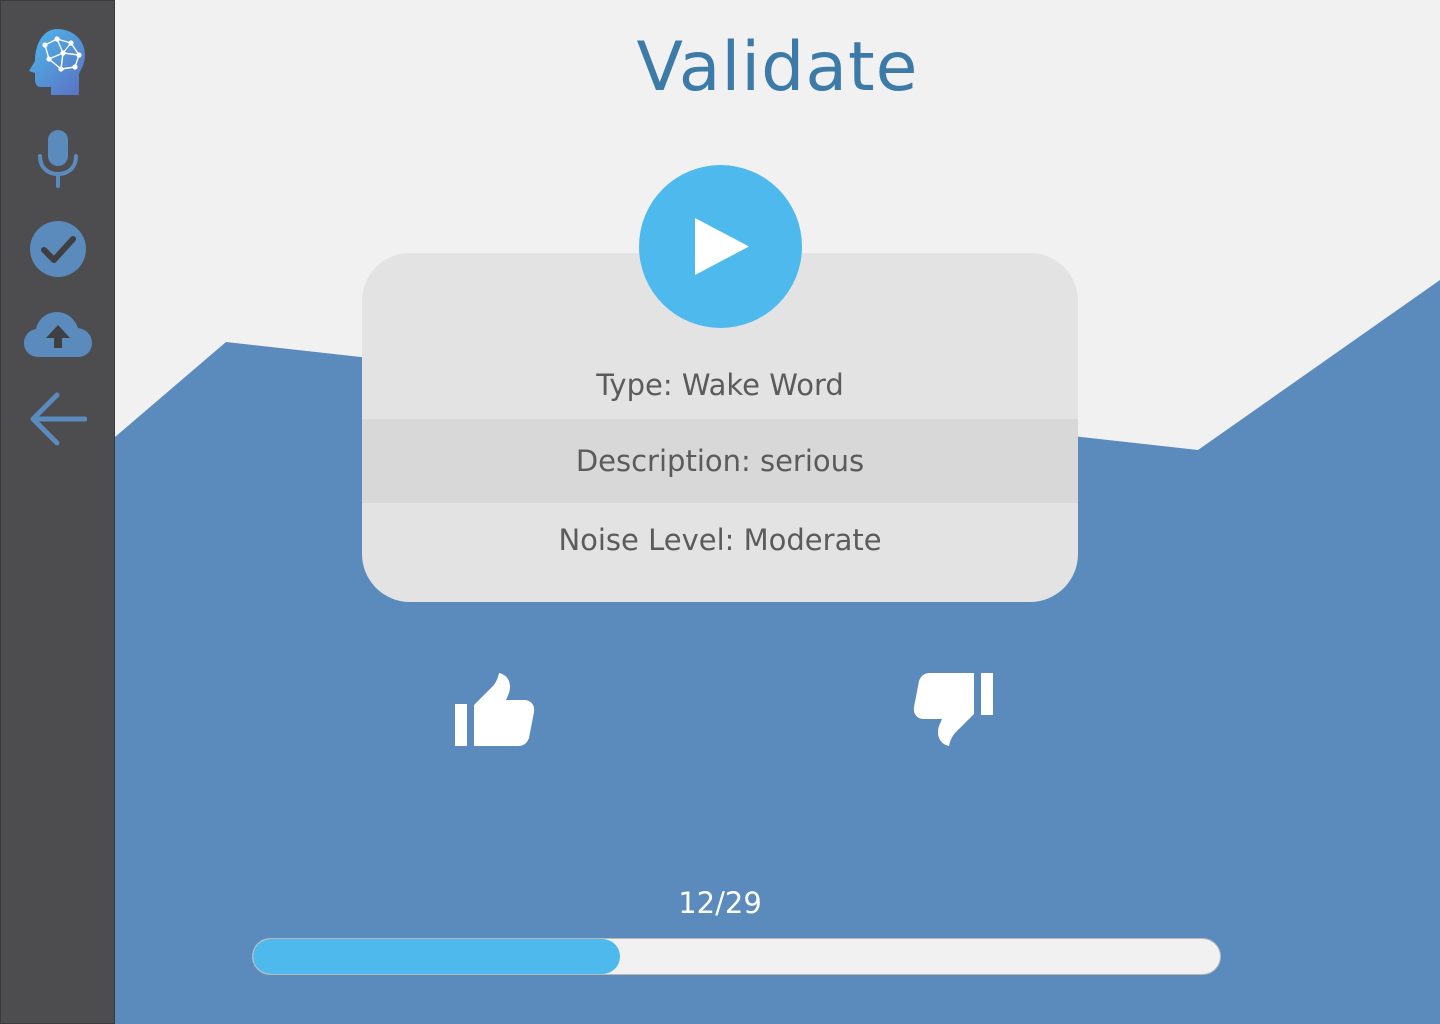  What do you see at coordinates (777, 67) in the screenshot?
I see `page-title: Validate` at bounding box center [777, 67].